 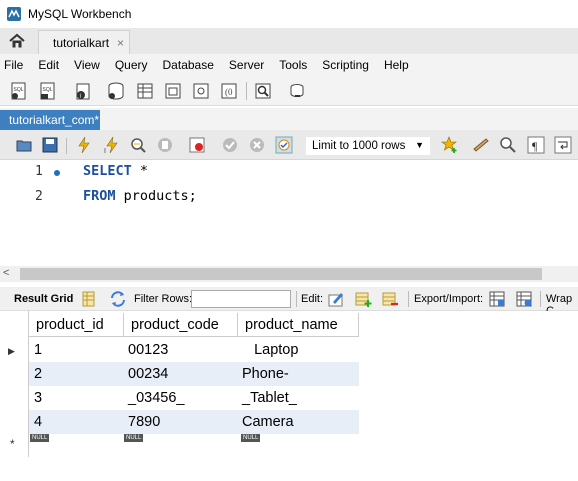 I want to click on sql-text: *, so click(x=140, y=171).